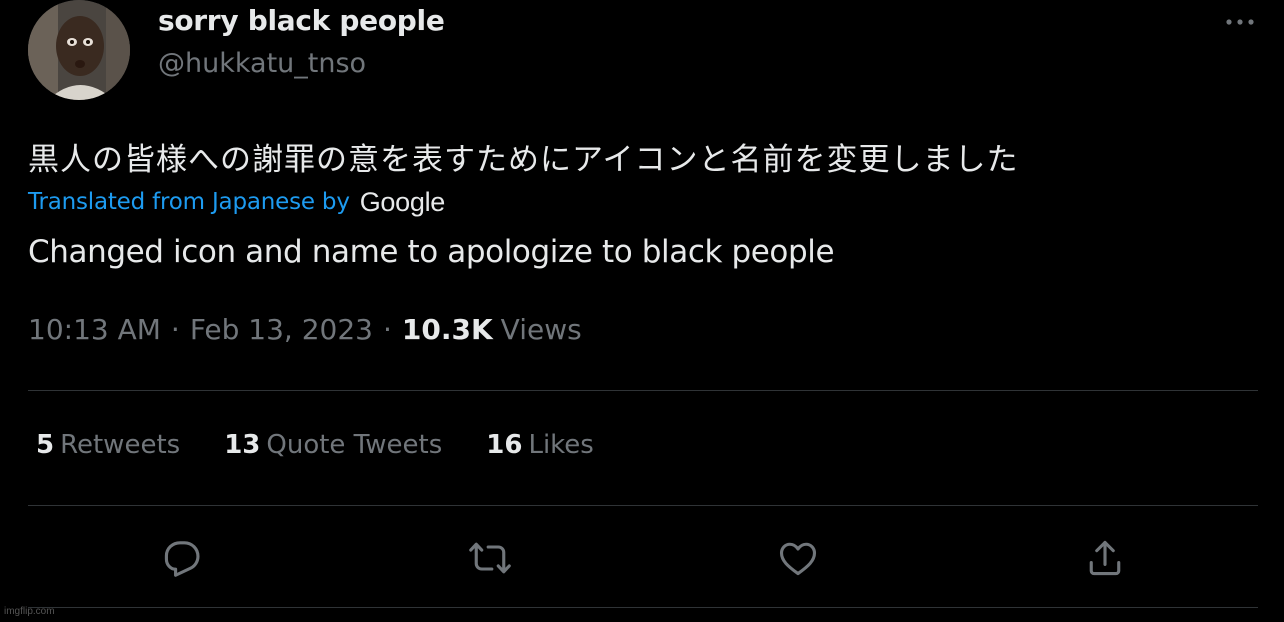 This screenshot has height=622, width=1284. What do you see at coordinates (120, 445) in the screenshot?
I see `retweets-label: Retweets` at bounding box center [120, 445].